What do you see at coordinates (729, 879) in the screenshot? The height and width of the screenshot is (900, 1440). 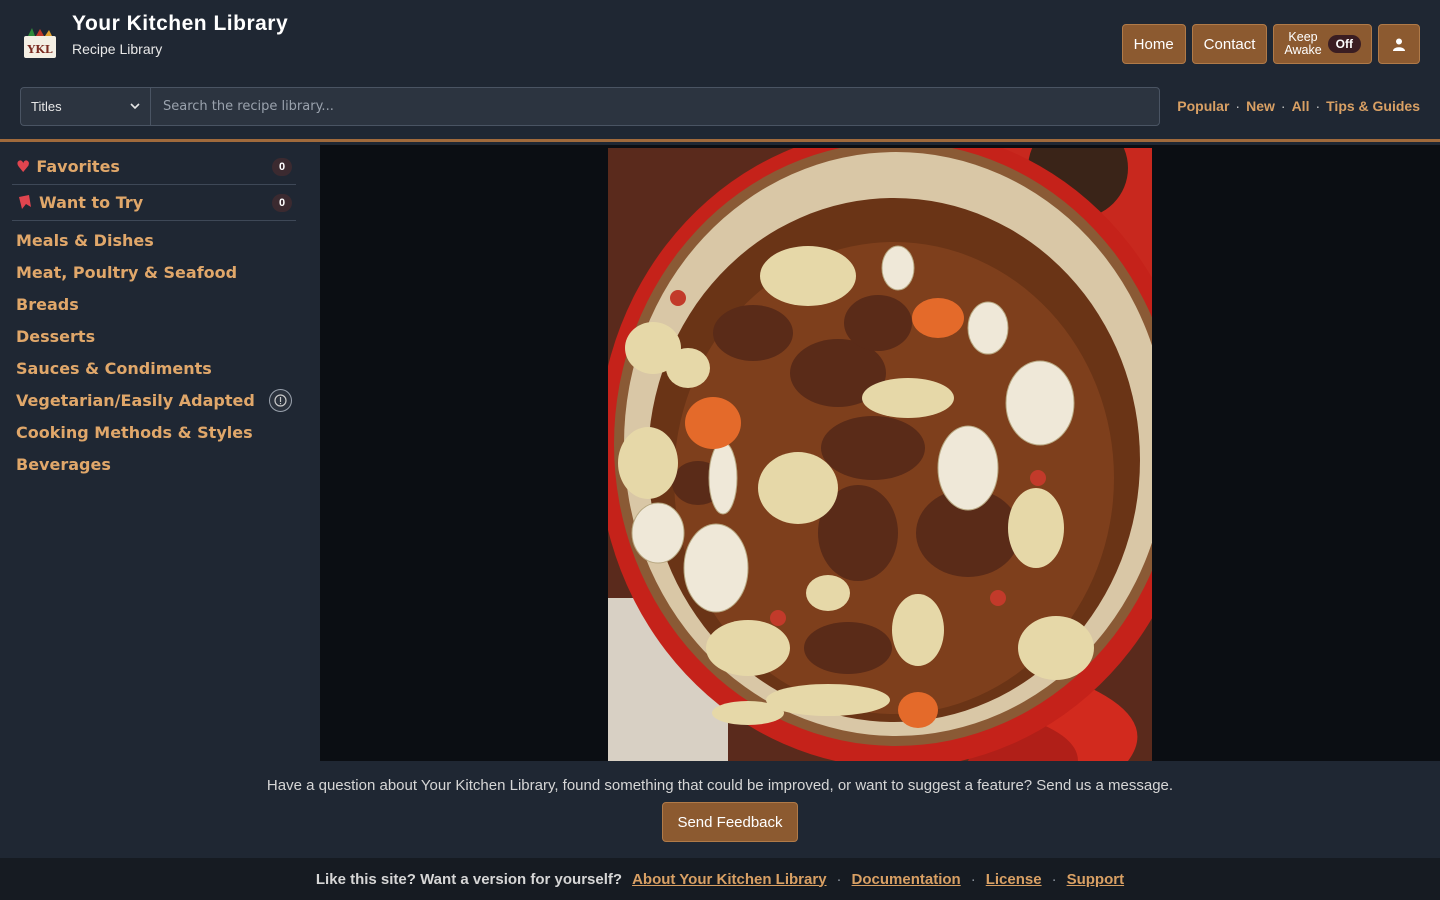 I see `about-link: About Your Kitchen Library` at bounding box center [729, 879].